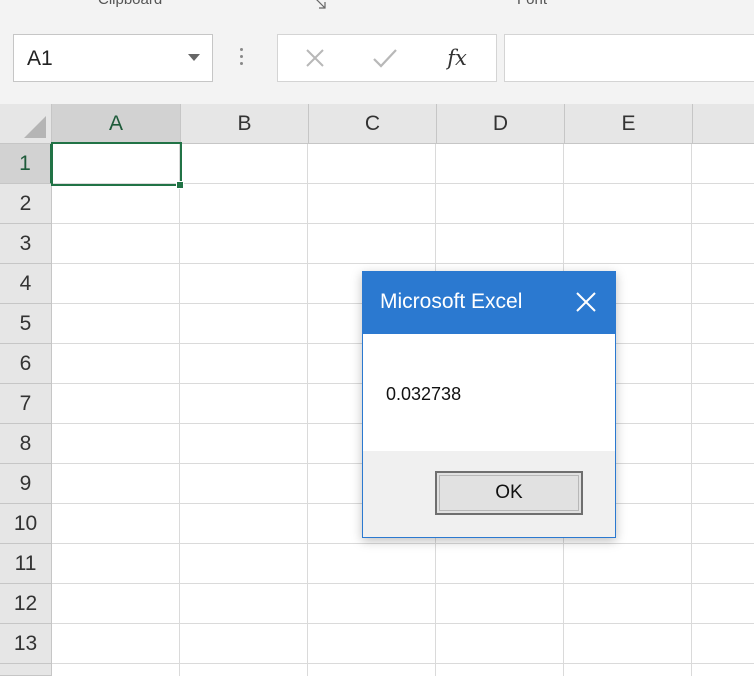 The height and width of the screenshot is (676, 754). I want to click on row-header-4: 4, so click(26, 284).